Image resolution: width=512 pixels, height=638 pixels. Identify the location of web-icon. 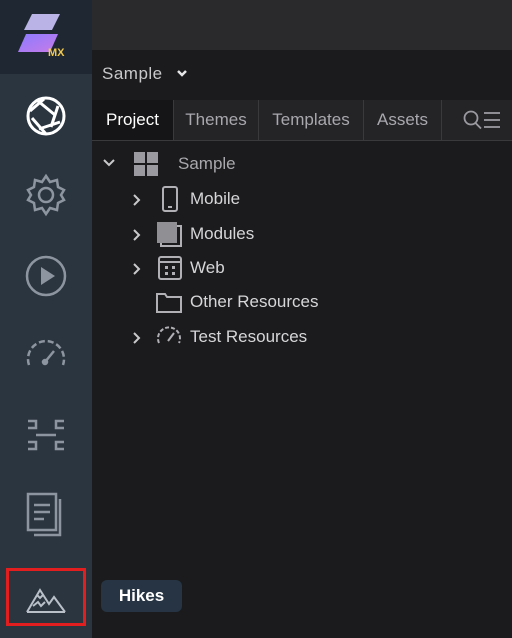
(170, 268).